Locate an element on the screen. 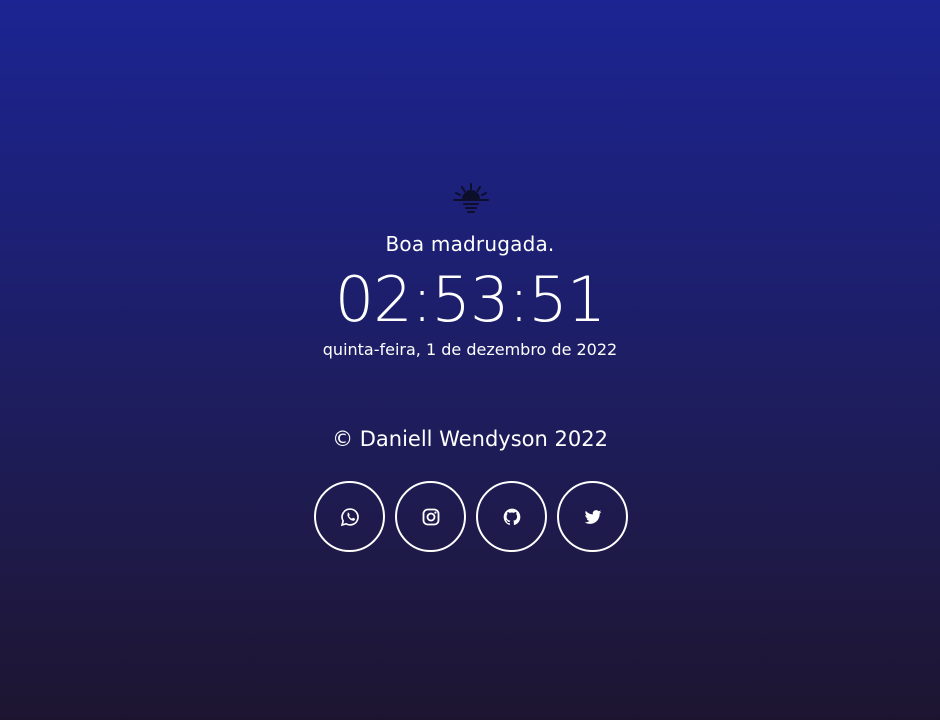 Image resolution: width=940 pixels, height=720 pixels. clock-time: 02:53:51 is located at coordinates (470, 299).